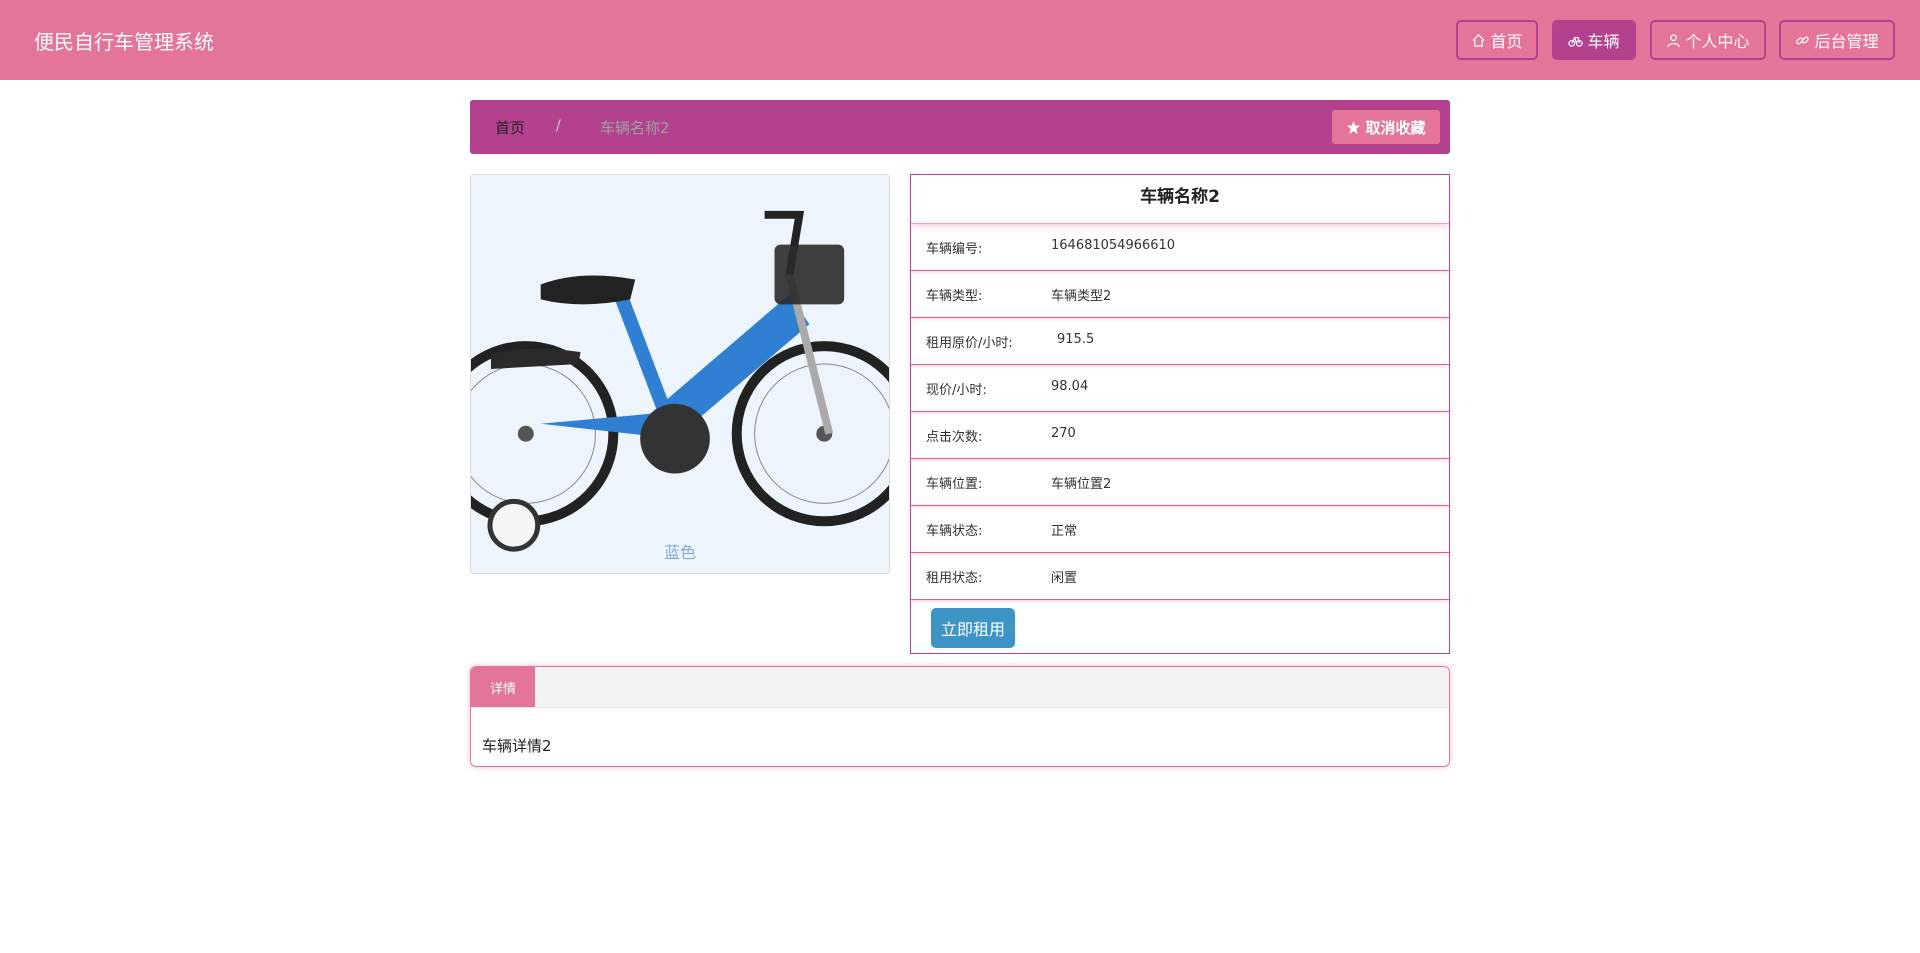 The image size is (1920, 953). Describe the element at coordinates (954, 531) in the screenshot. I see `field-label: 车辆状态:` at that location.